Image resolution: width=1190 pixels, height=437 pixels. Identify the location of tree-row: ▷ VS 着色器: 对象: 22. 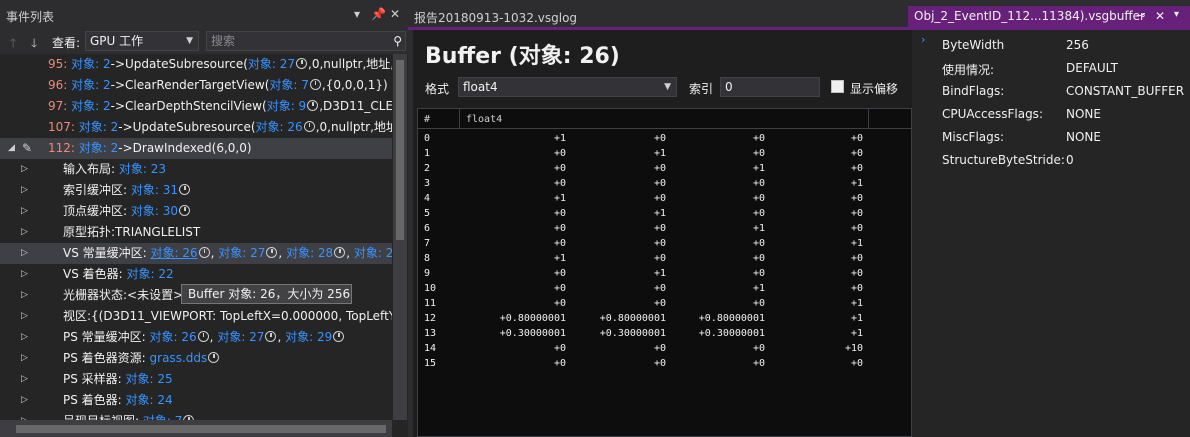
(196, 274).